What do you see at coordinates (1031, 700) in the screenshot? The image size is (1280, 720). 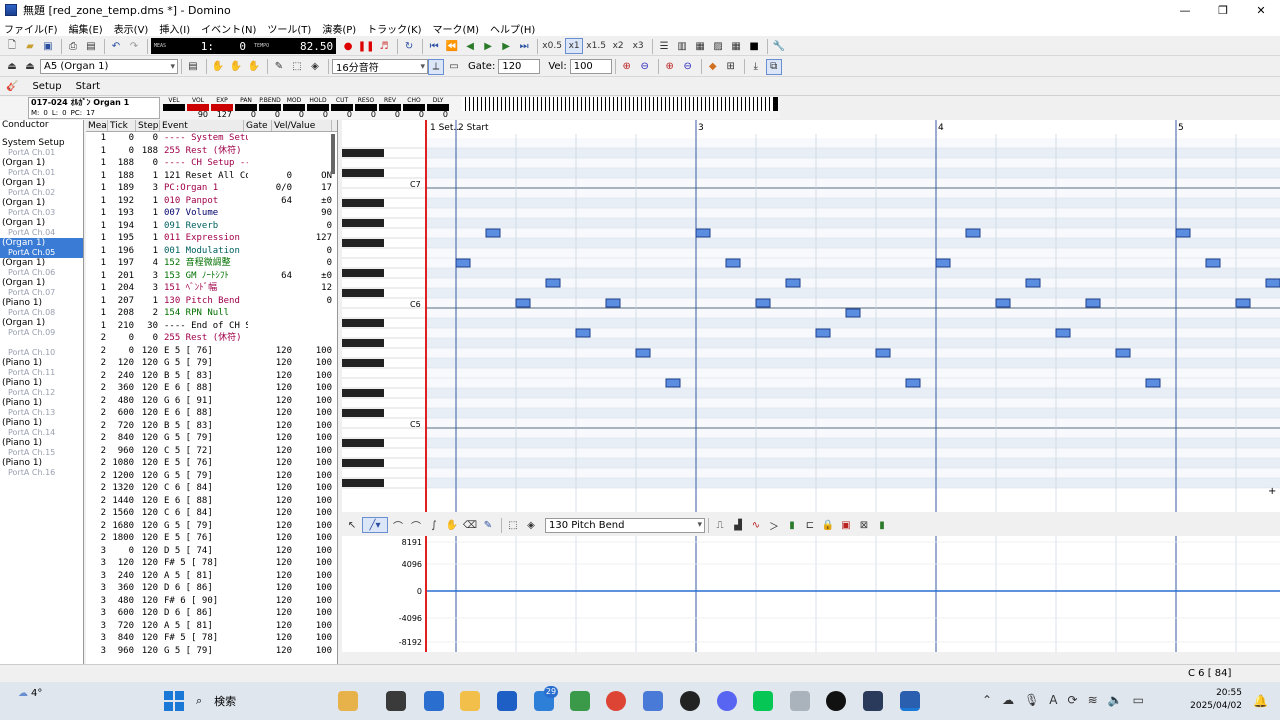 I see `microphone-icon: 🎙` at bounding box center [1031, 700].